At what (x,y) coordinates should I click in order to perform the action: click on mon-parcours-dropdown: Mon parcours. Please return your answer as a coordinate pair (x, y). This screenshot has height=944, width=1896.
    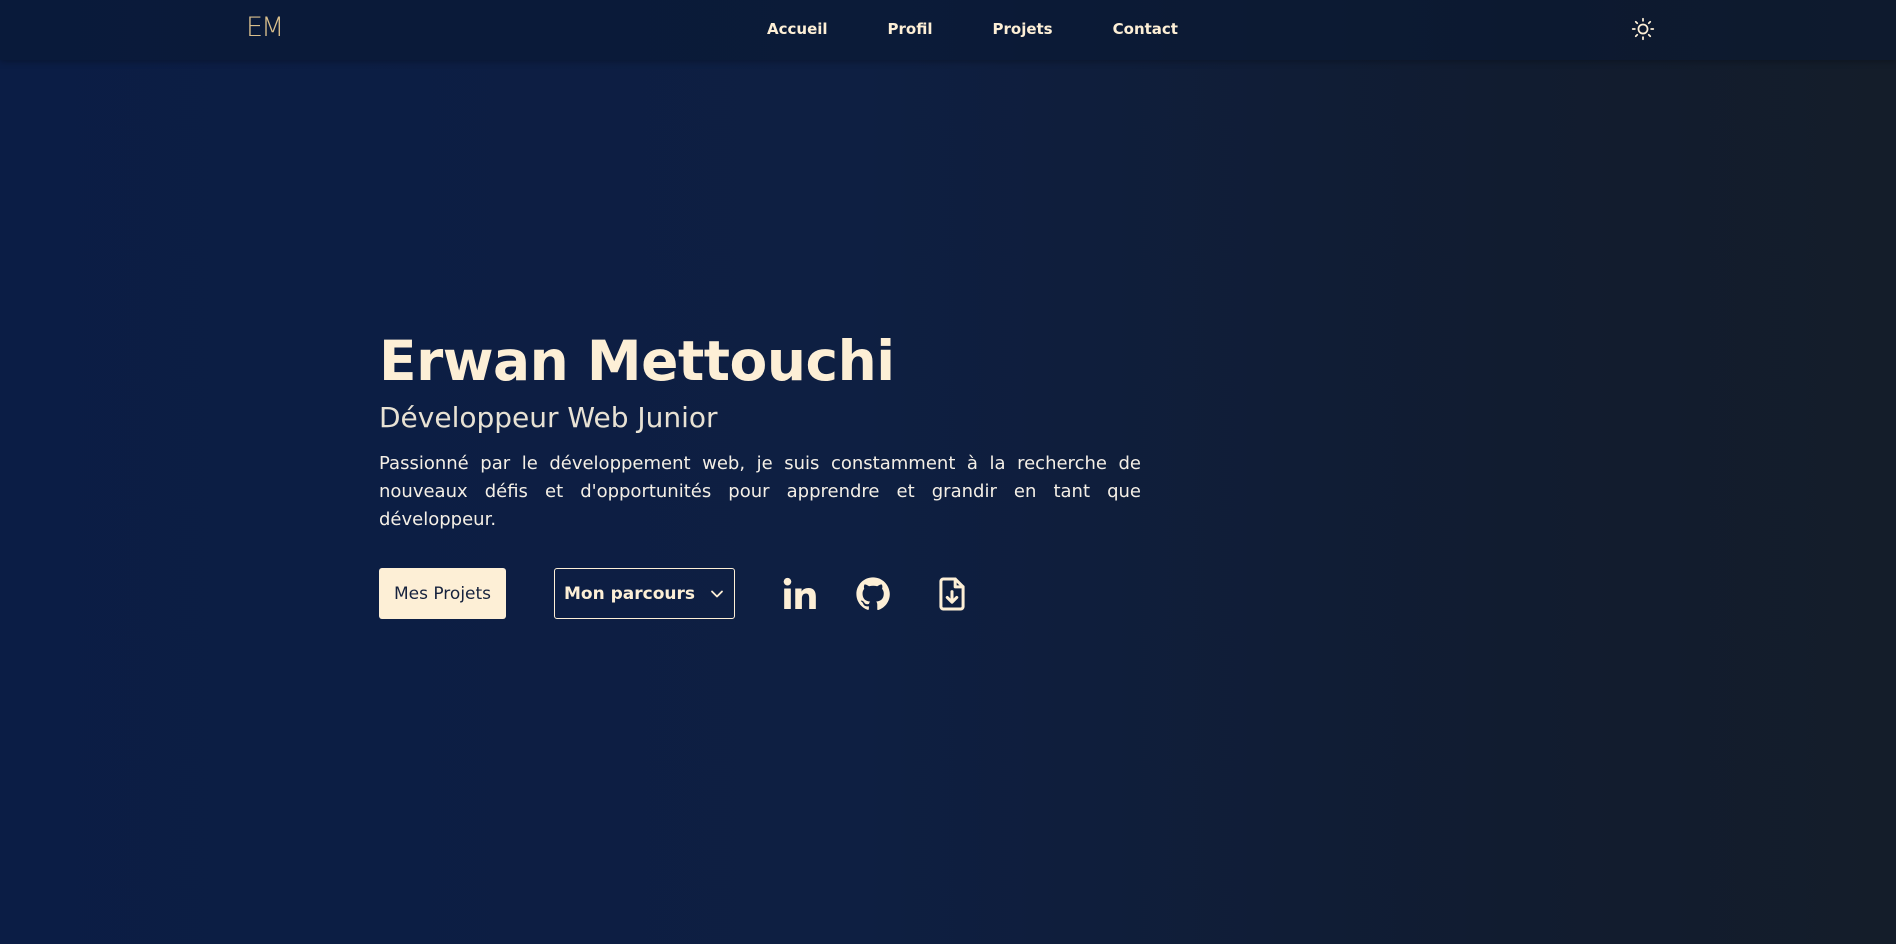
    Looking at the image, I should click on (644, 593).